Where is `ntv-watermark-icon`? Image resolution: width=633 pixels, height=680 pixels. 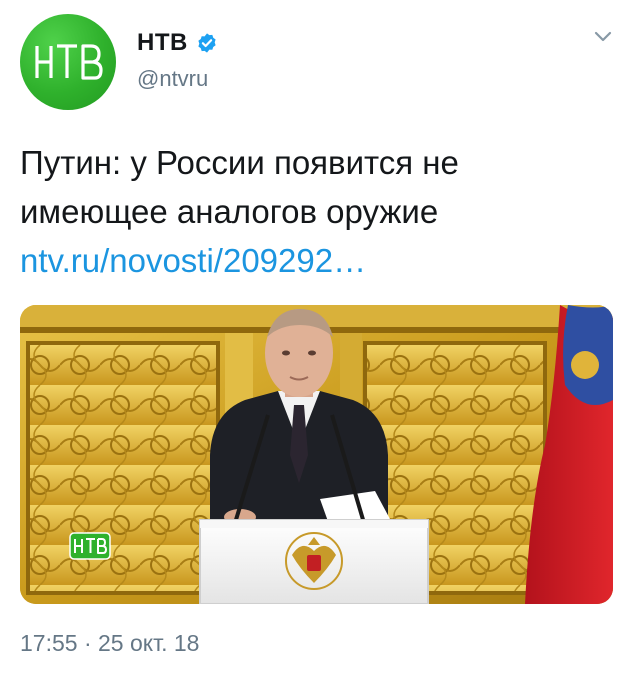 ntv-watermark-icon is located at coordinates (90, 546).